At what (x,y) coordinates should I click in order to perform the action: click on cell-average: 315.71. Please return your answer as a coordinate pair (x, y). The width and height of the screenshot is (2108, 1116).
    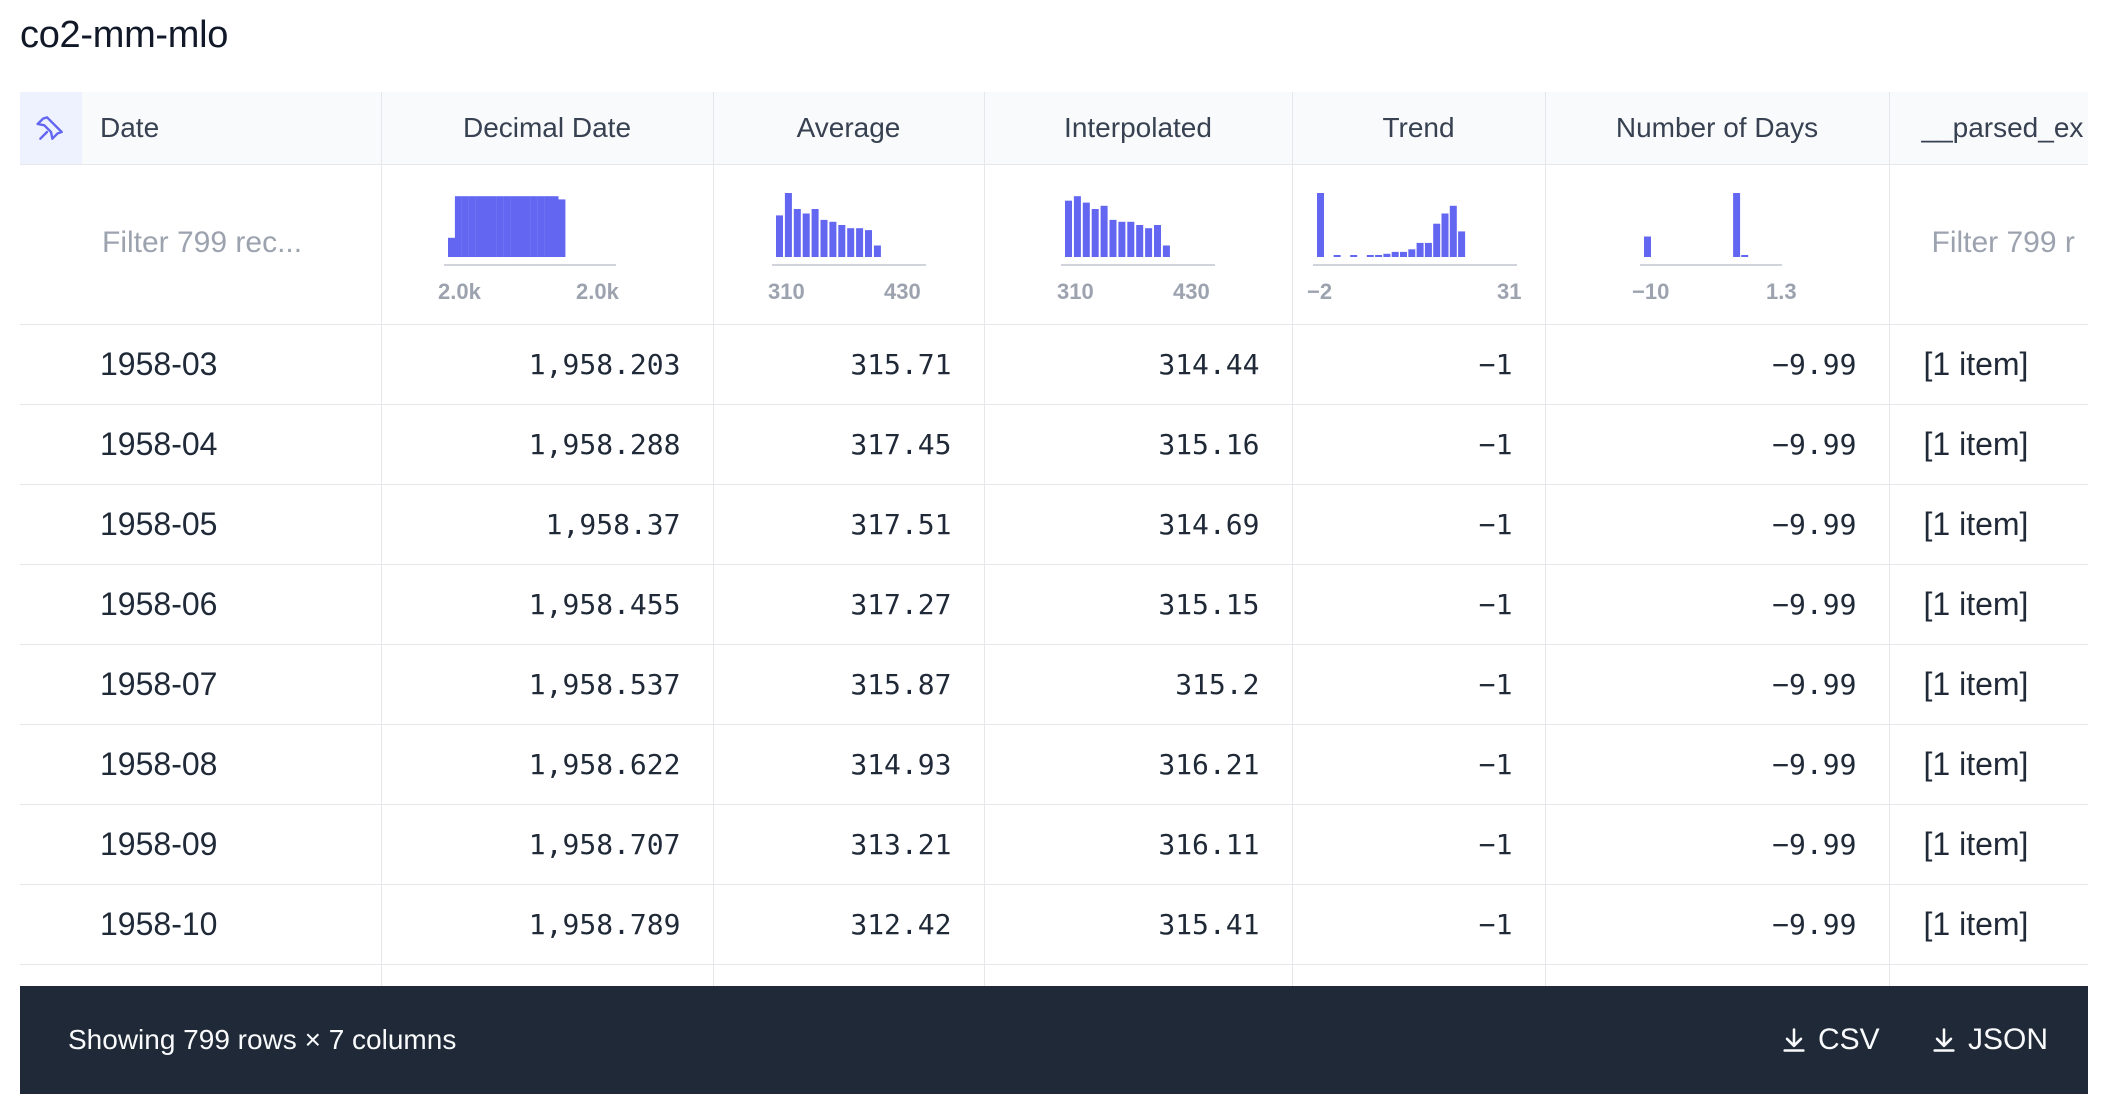
    Looking at the image, I should click on (849, 364).